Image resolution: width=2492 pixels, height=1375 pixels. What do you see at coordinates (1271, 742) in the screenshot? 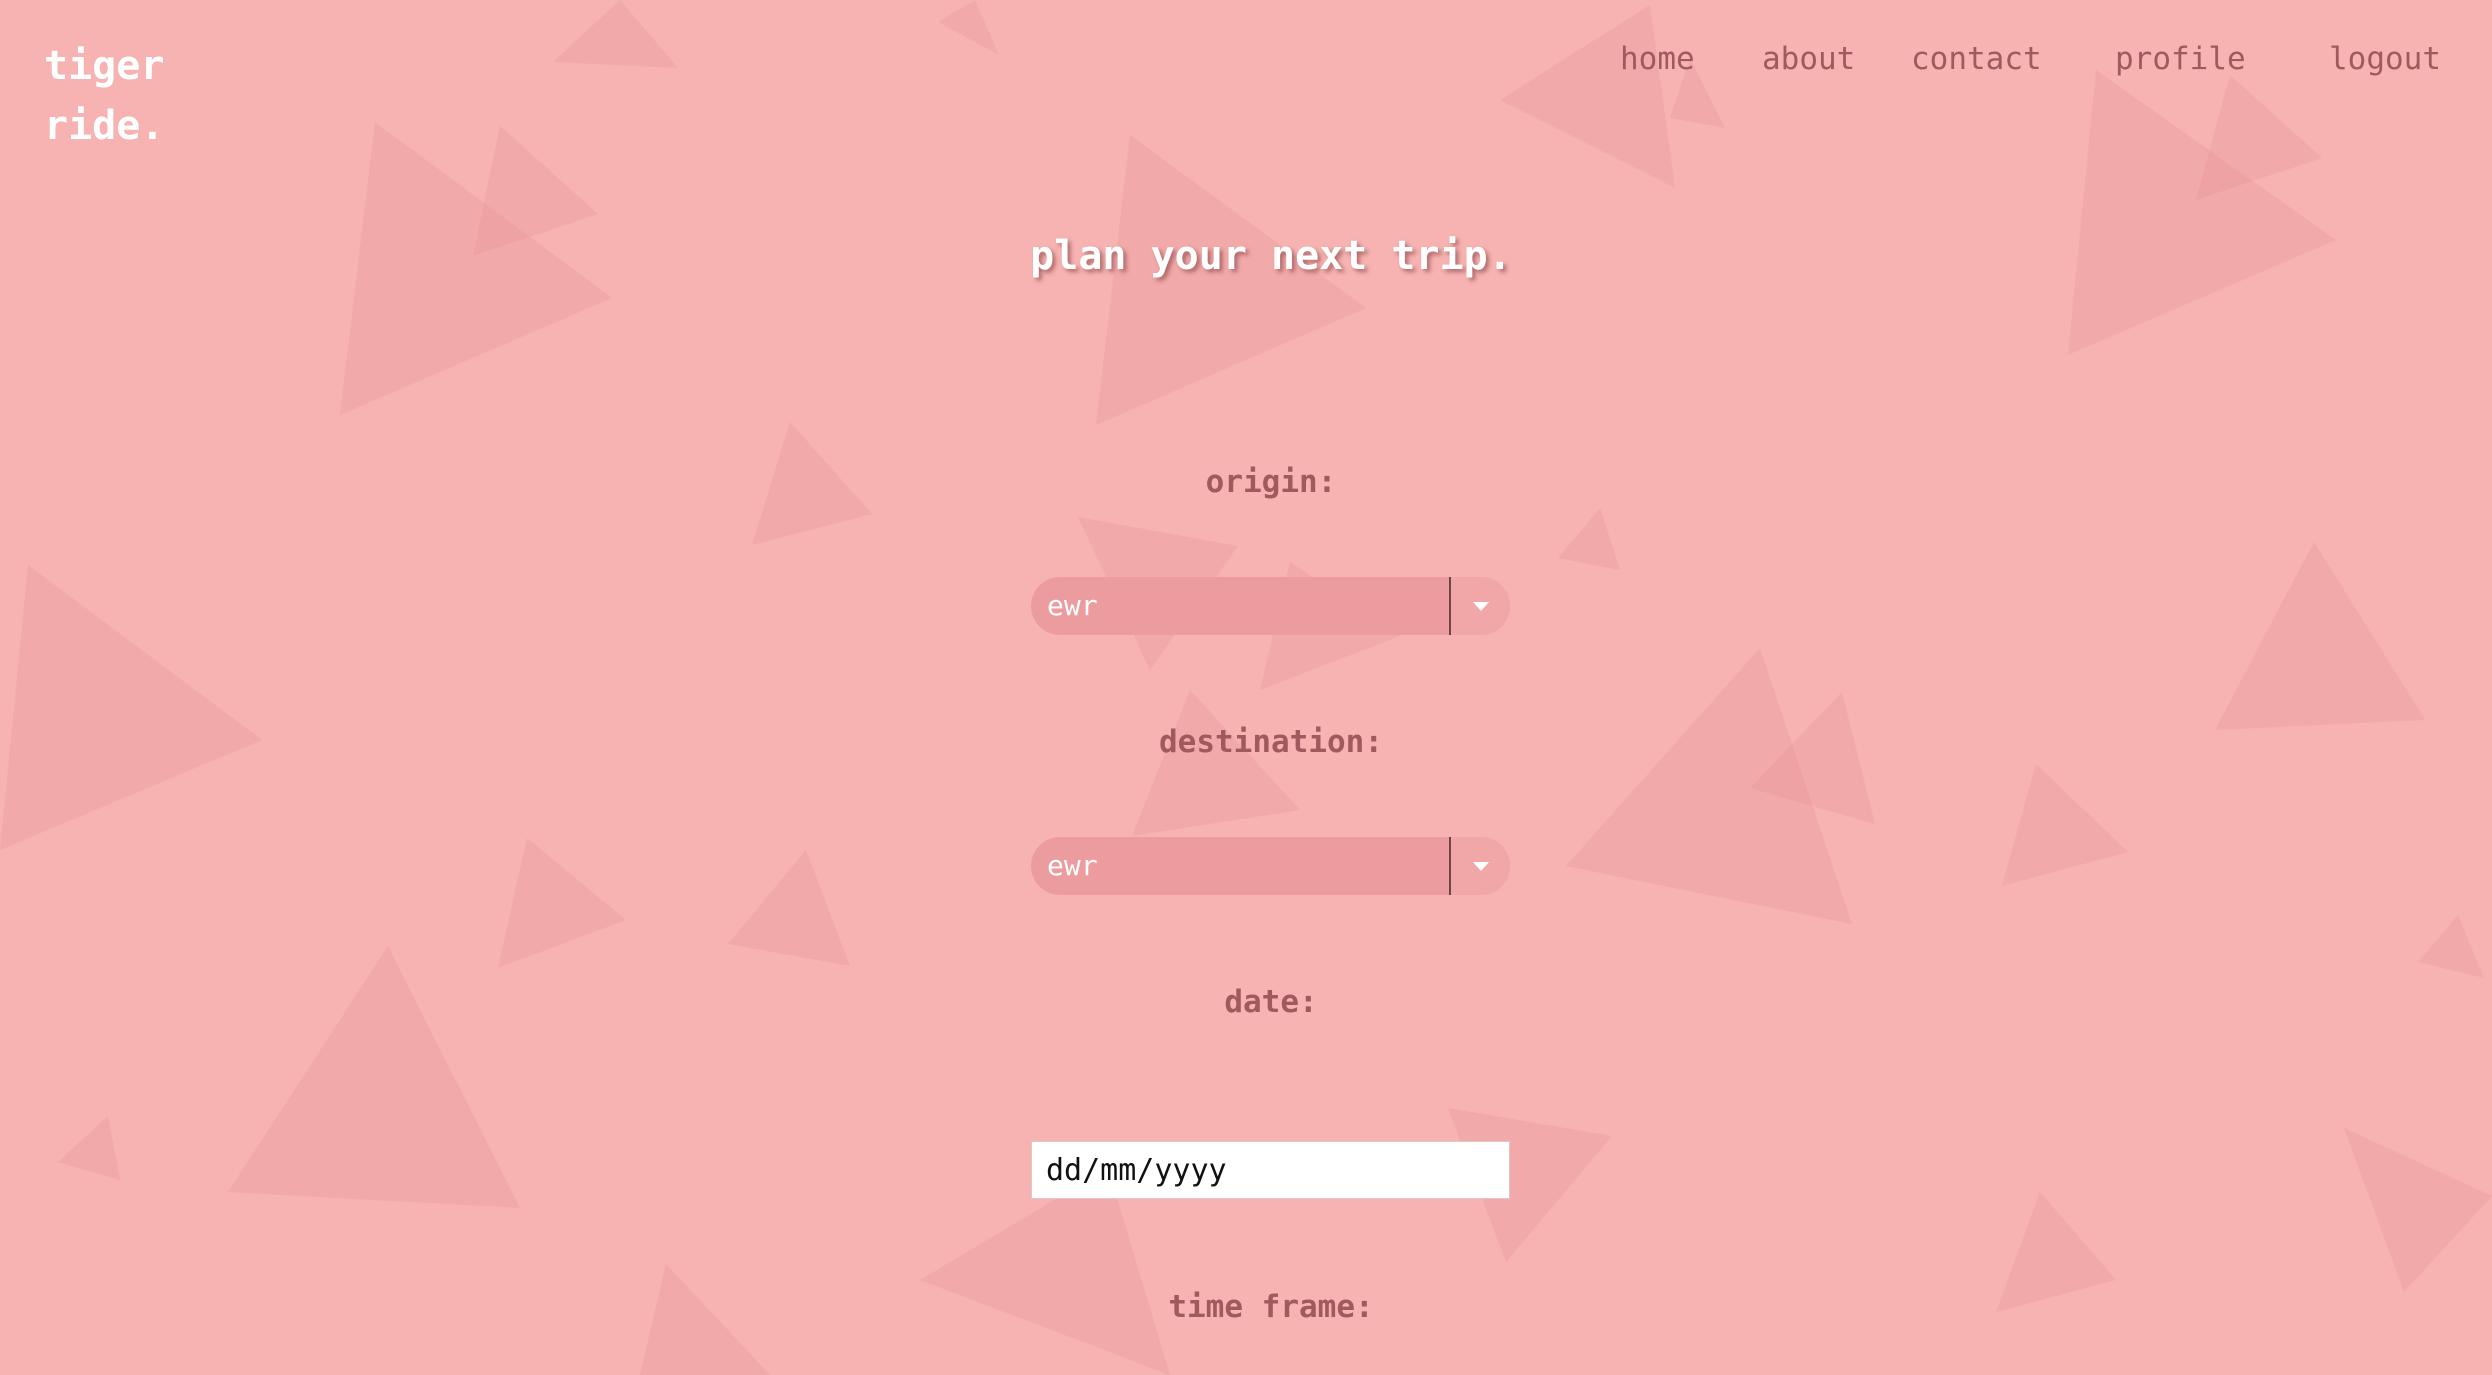
I see `destination-label: destination:` at bounding box center [1271, 742].